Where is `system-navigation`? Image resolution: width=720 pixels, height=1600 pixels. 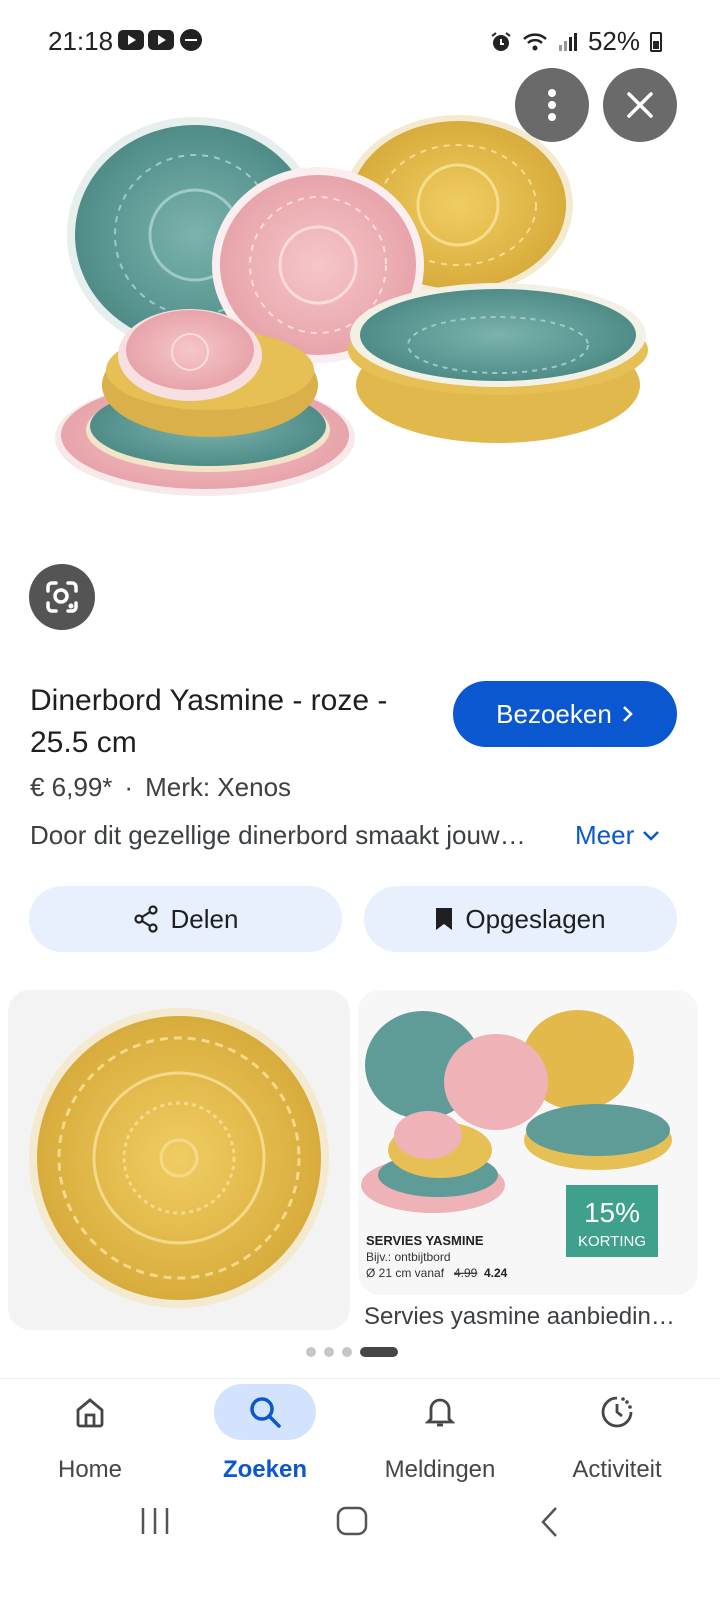
system-navigation is located at coordinates (360, 1549).